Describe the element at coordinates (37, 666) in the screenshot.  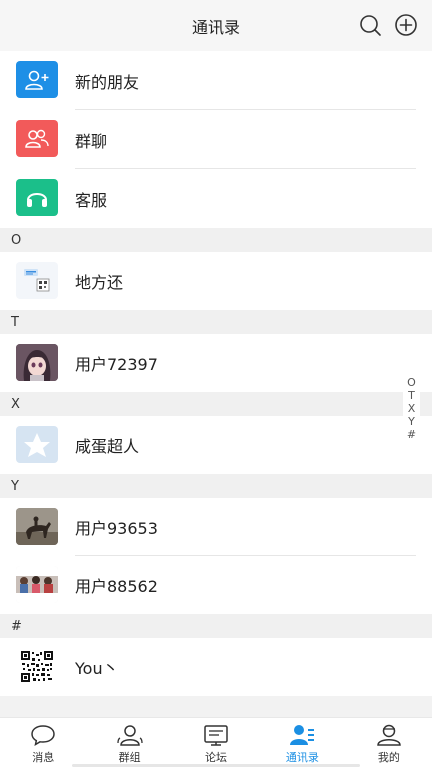
I see `qr-code-avatar` at that location.